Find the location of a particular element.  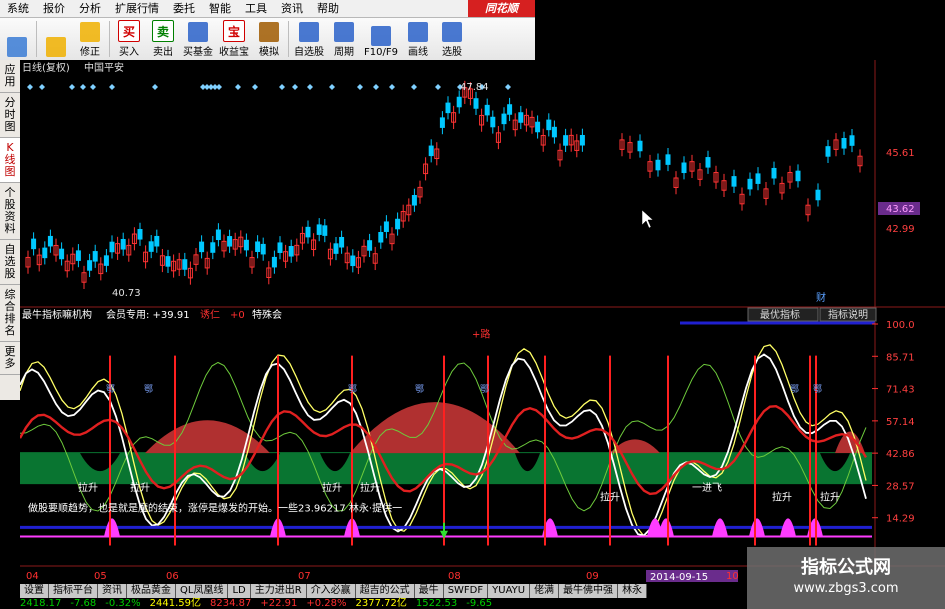

toolbar-button-3: 买买入 is located at coordinates (129, 39).